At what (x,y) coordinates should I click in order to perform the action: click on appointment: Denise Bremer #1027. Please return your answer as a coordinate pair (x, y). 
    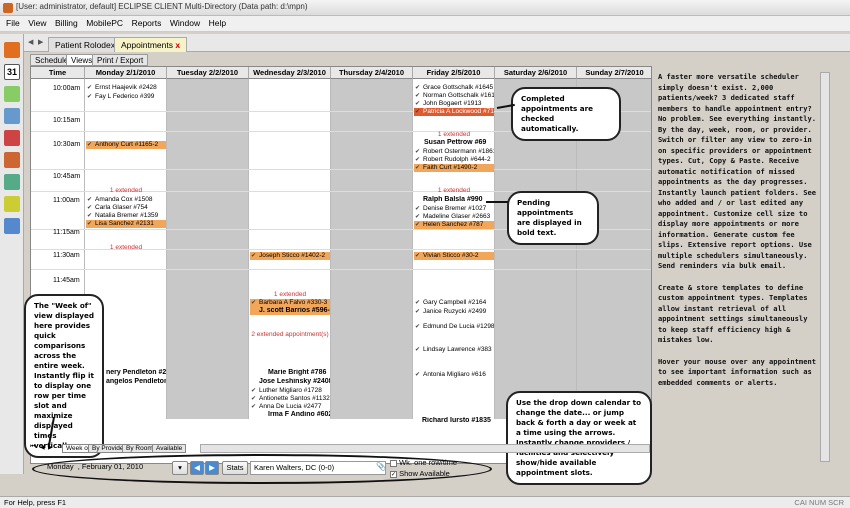
    Looking at the image, I should click on (454, 209).